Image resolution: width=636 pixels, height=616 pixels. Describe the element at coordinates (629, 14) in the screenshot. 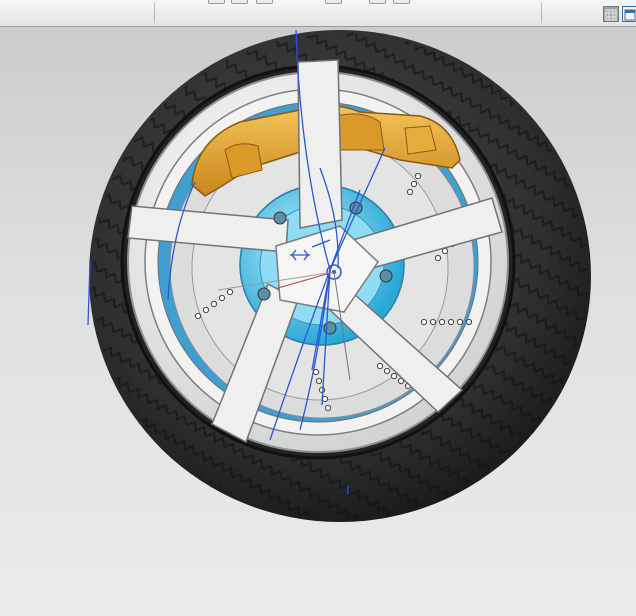

I see `window-icon` at that location.